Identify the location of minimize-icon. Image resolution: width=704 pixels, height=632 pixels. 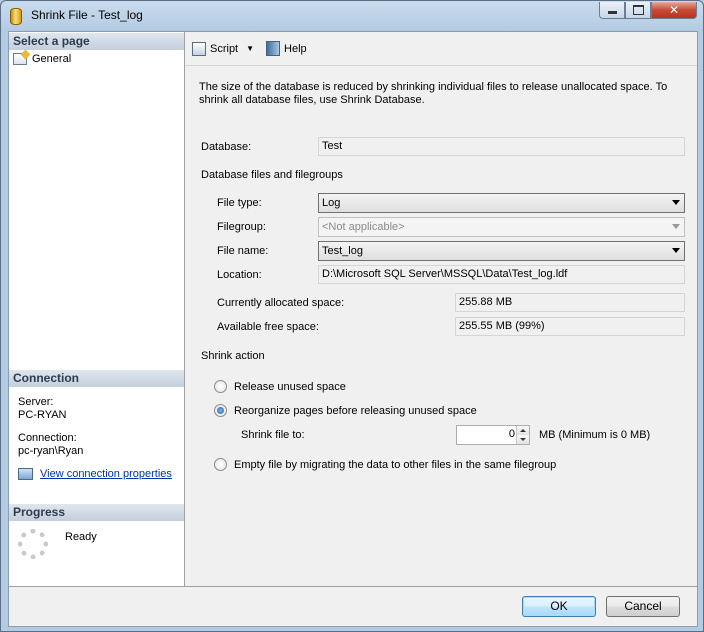
(612, 12).